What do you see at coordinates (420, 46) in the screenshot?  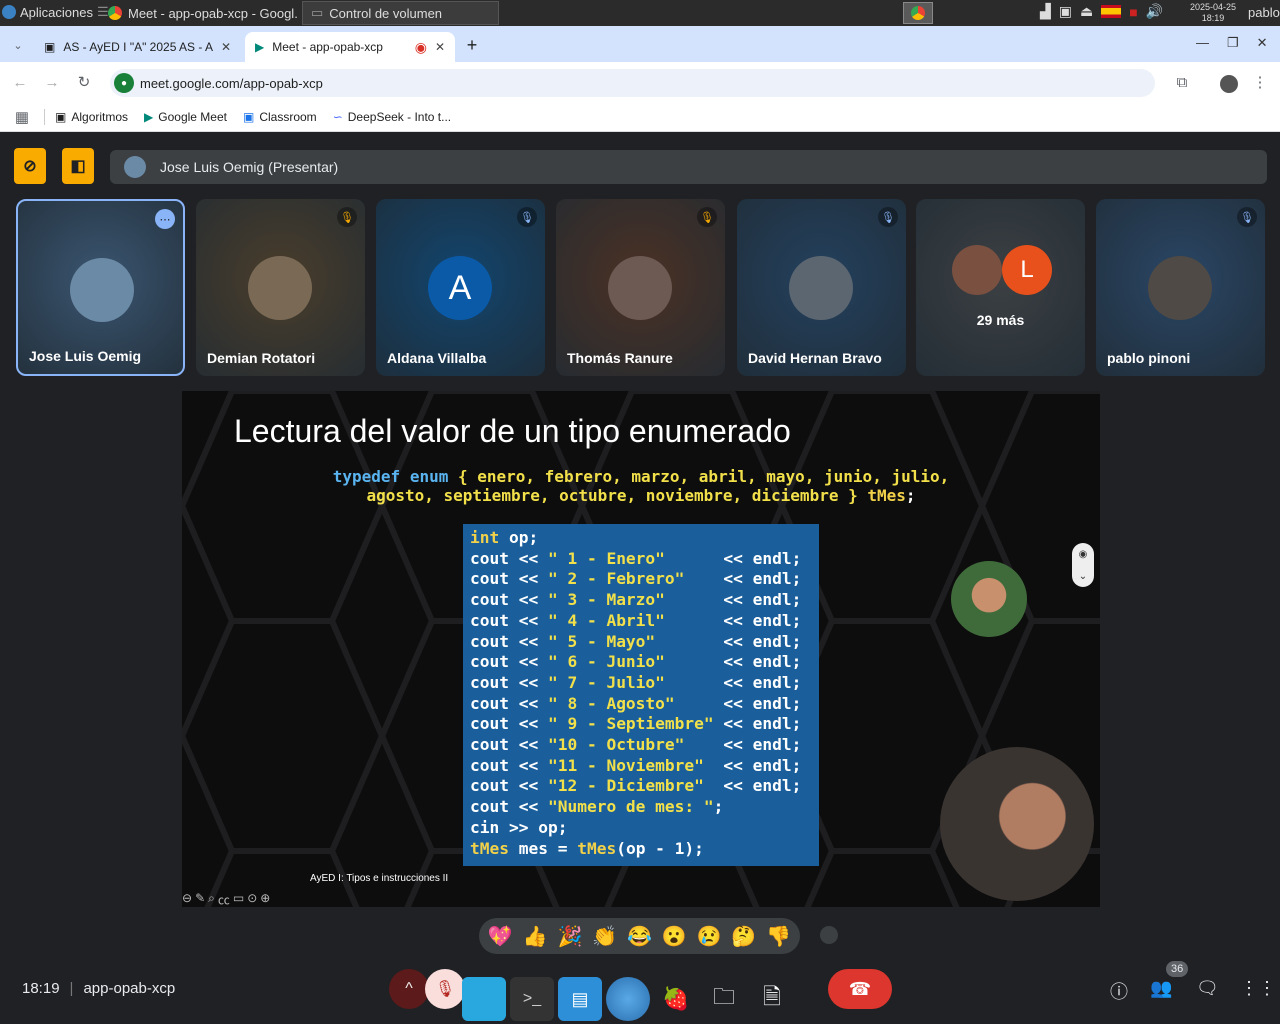 I see `recording-icon: ◉` at bounding box center [420, 46].